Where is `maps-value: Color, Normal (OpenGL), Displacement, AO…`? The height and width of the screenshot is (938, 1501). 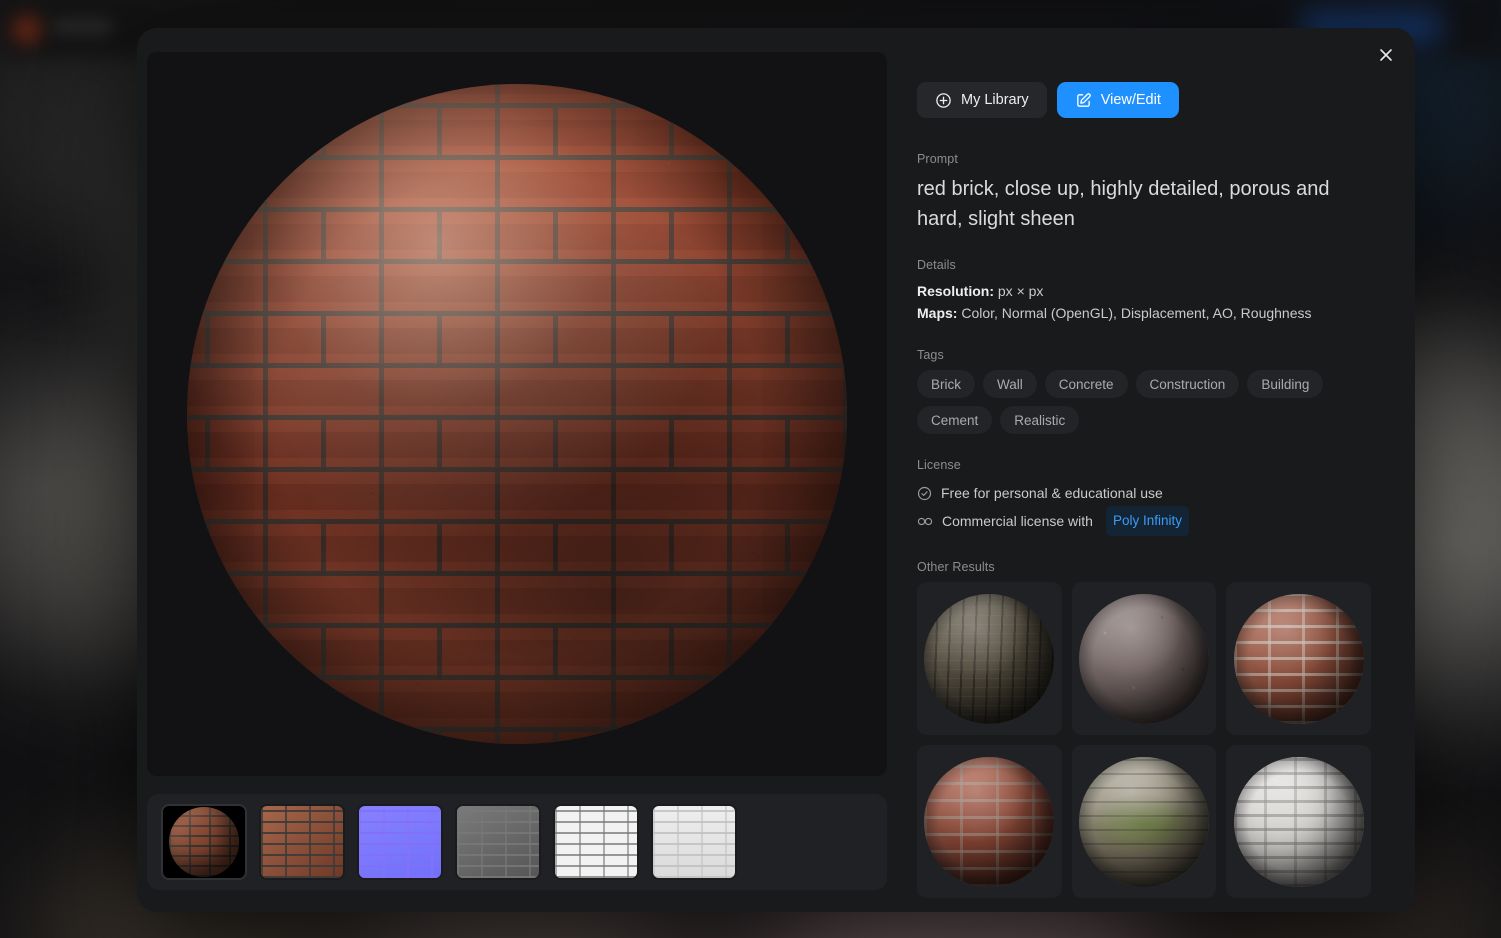 maps-value: Color, Normal (OpenGL), Displacement, AO… is located at coordinates (1136, 313).